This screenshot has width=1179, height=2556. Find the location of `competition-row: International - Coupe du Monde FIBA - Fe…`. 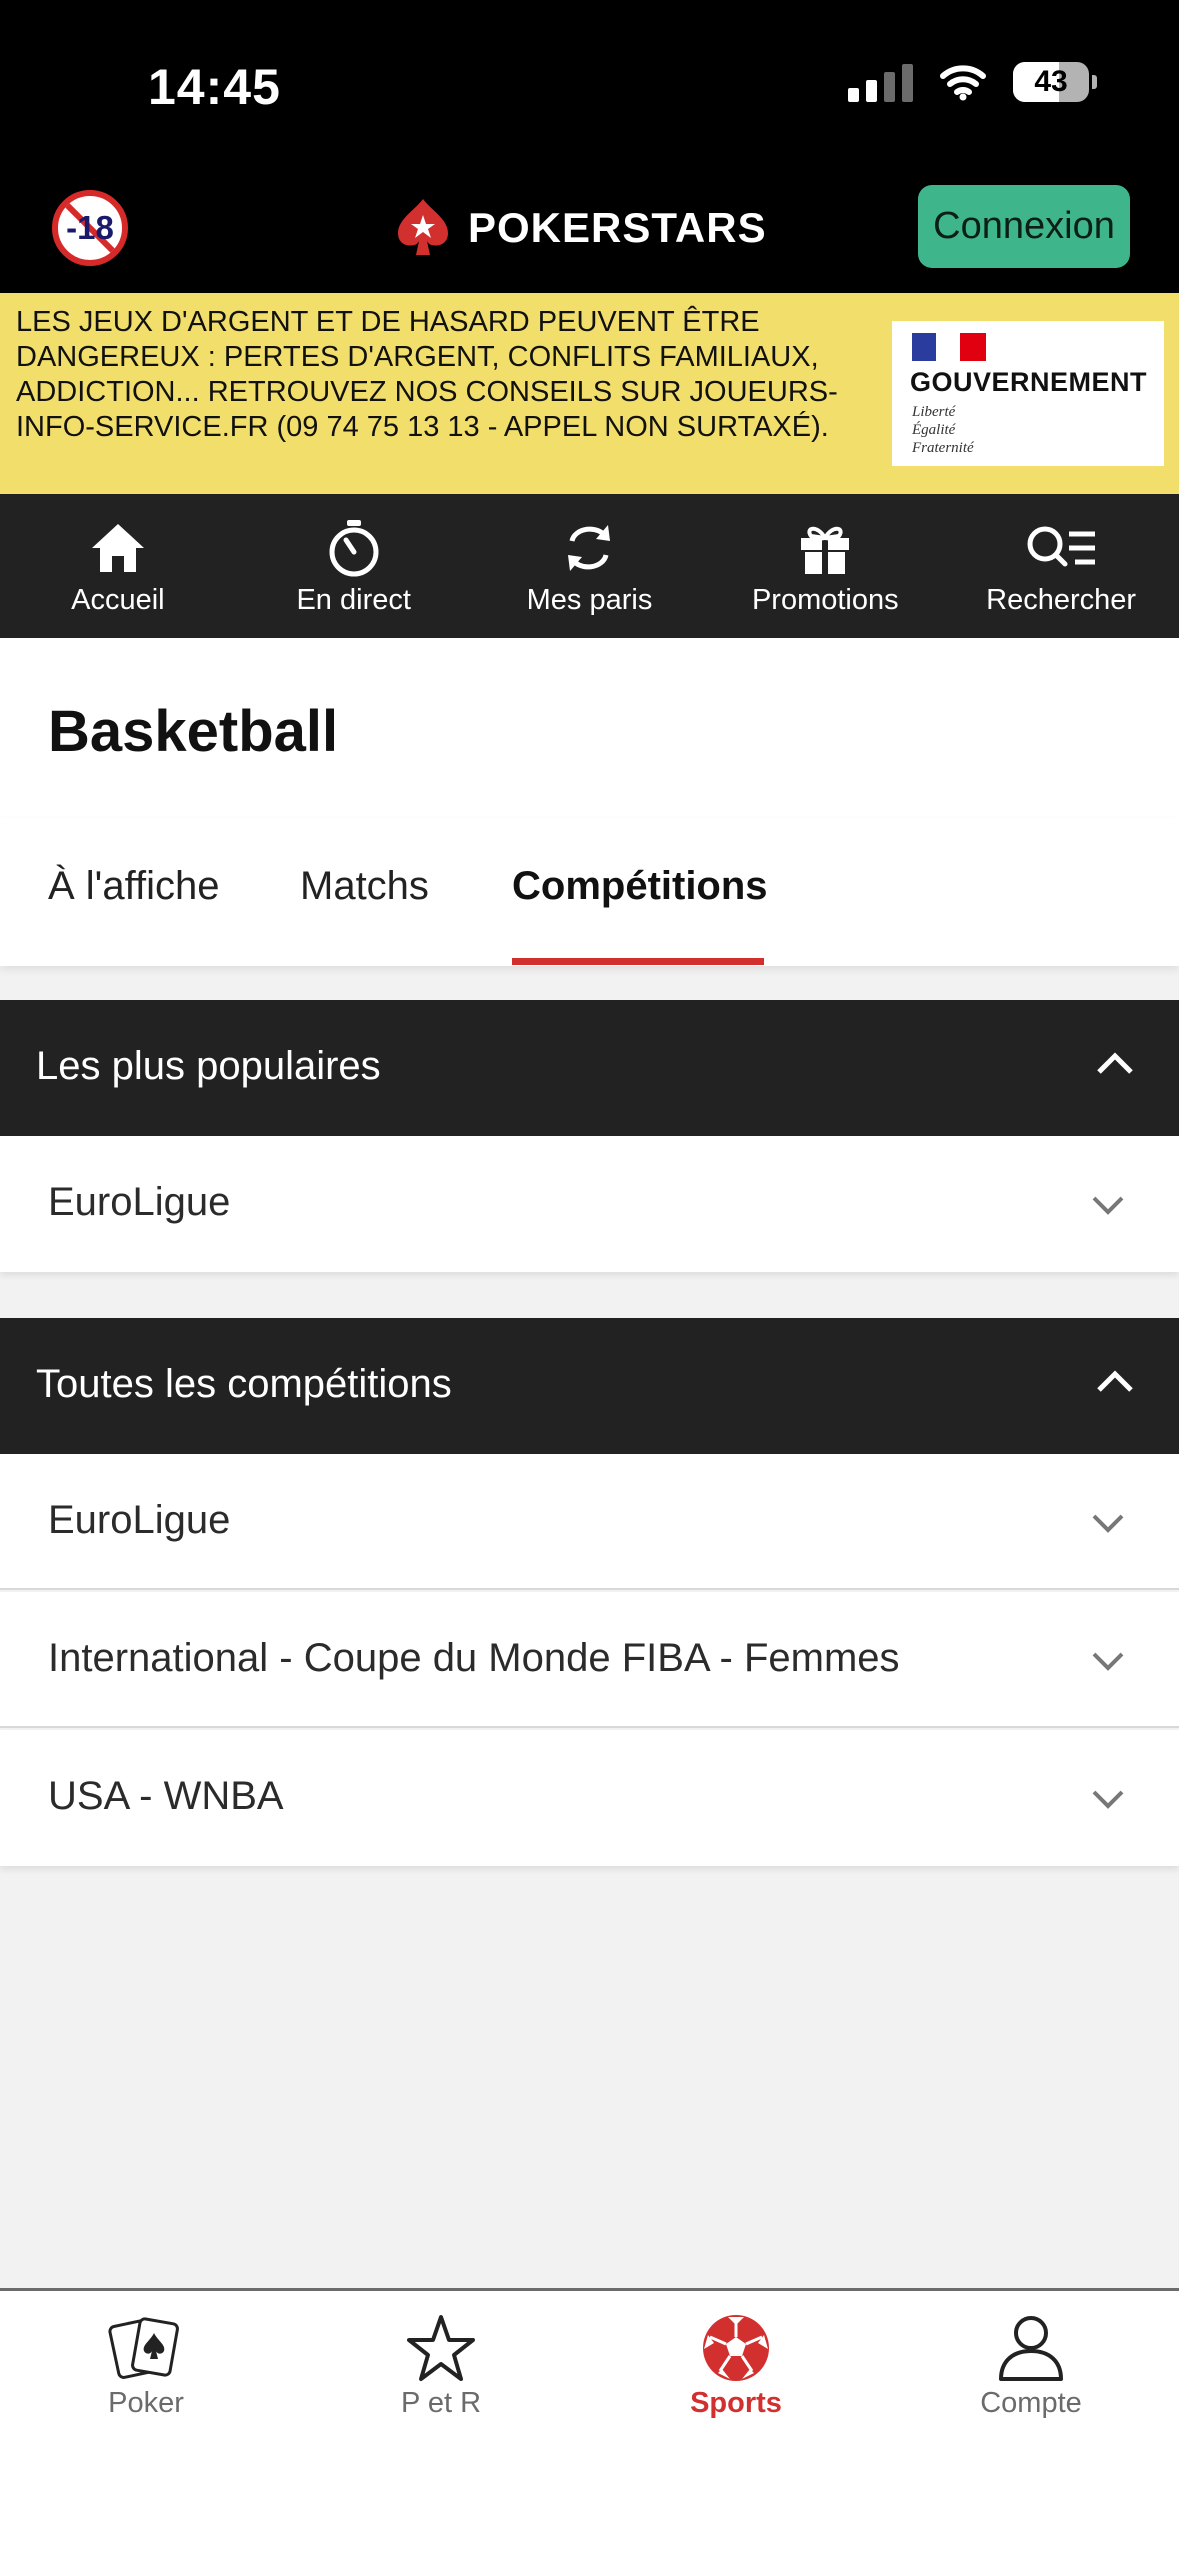

competition-row: International - Coupe du Monde FIBA - Fe… is located at coordinates (589, 1660).